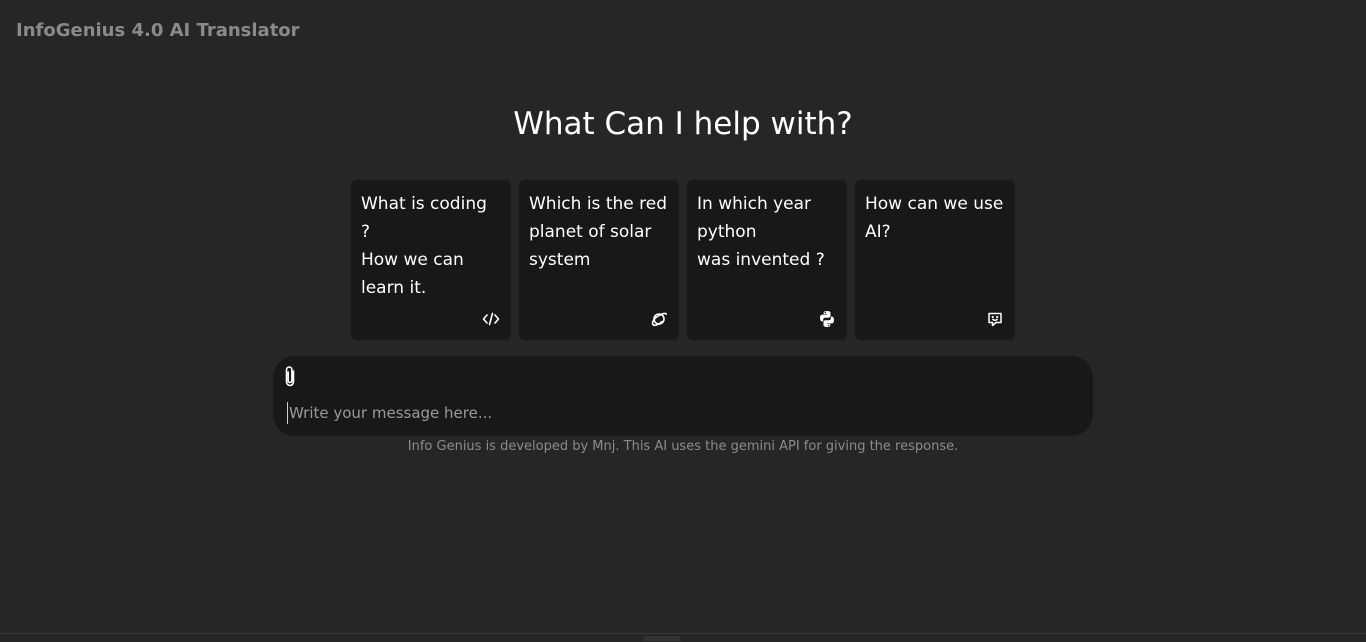 Image resolution: width=1366 pixels, height=642 pixels. Describe the element at coordinates (491, 319) in the screenshot. I see `code-icon` at that location.